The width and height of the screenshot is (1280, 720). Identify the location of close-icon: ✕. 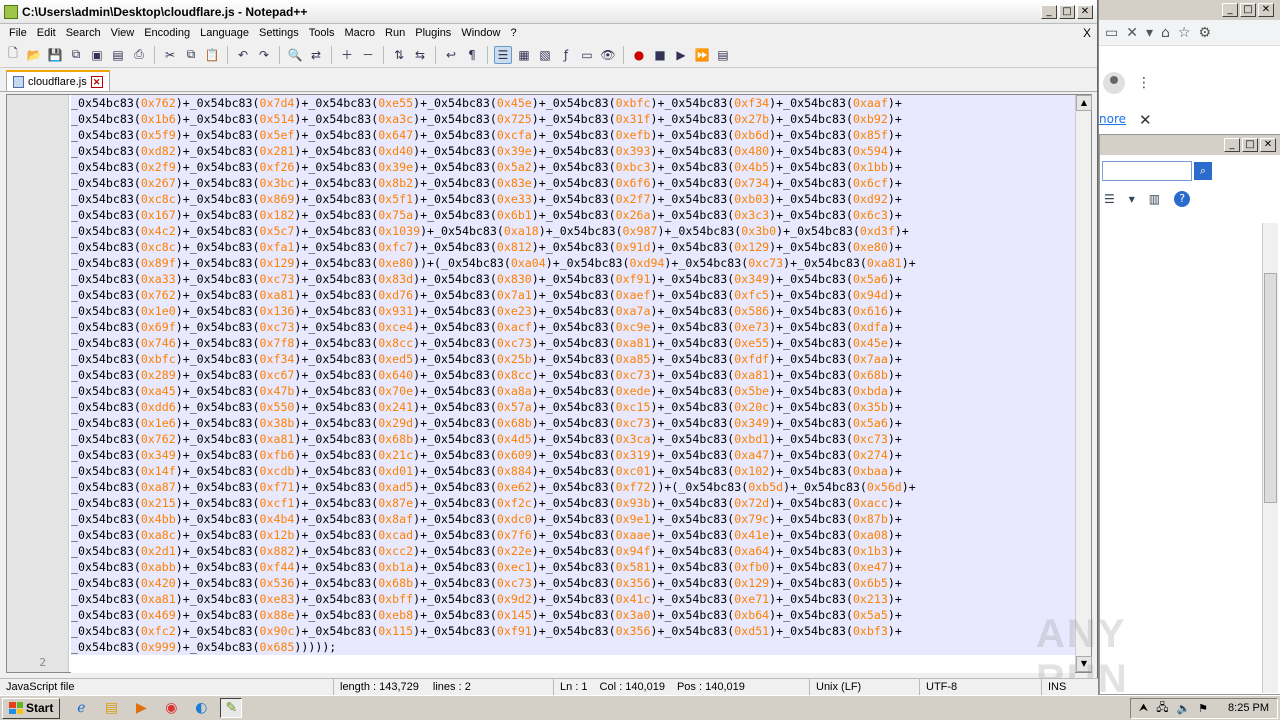
(1145, 120).